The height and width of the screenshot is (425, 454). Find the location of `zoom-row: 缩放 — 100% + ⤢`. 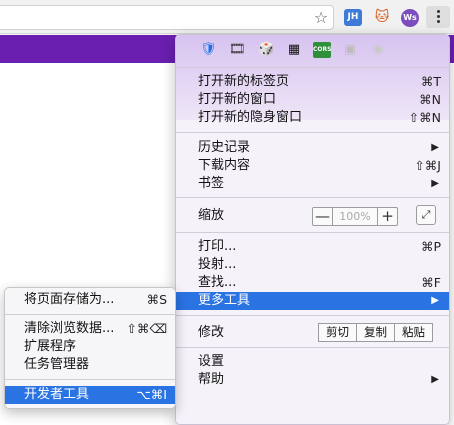

zoom-row: 缩放 — 100% + ⤢ is located at coordinates (312, 215).